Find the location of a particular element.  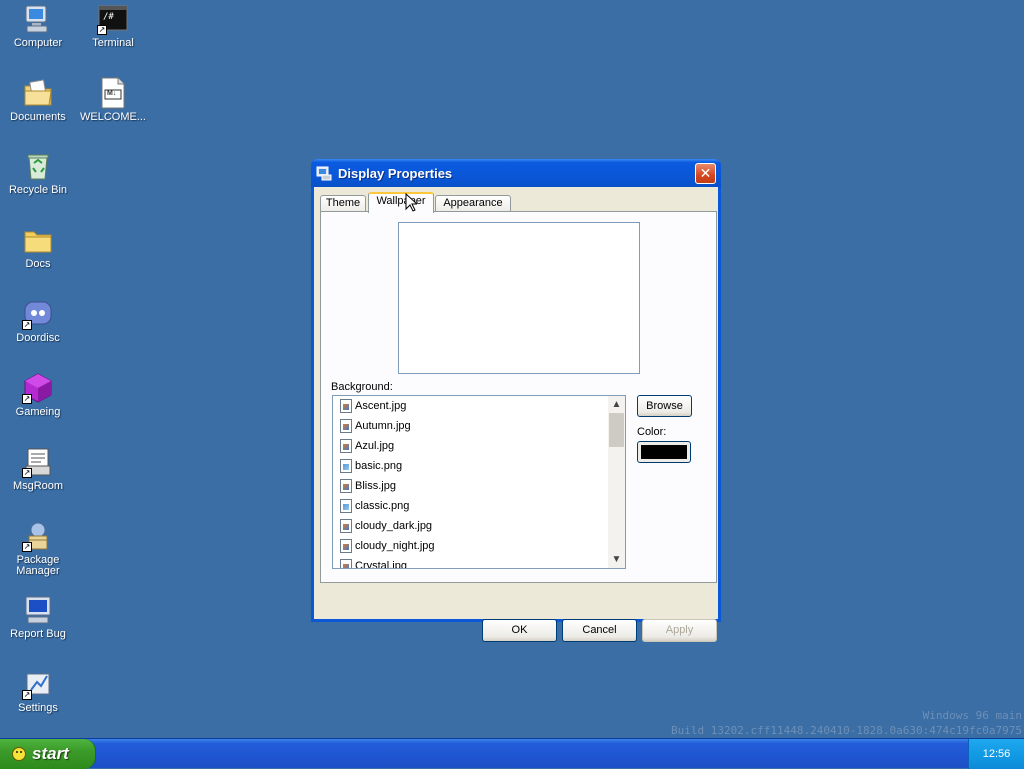

background-list-item: Autumn.jpg is located at coordinates (470, 426).